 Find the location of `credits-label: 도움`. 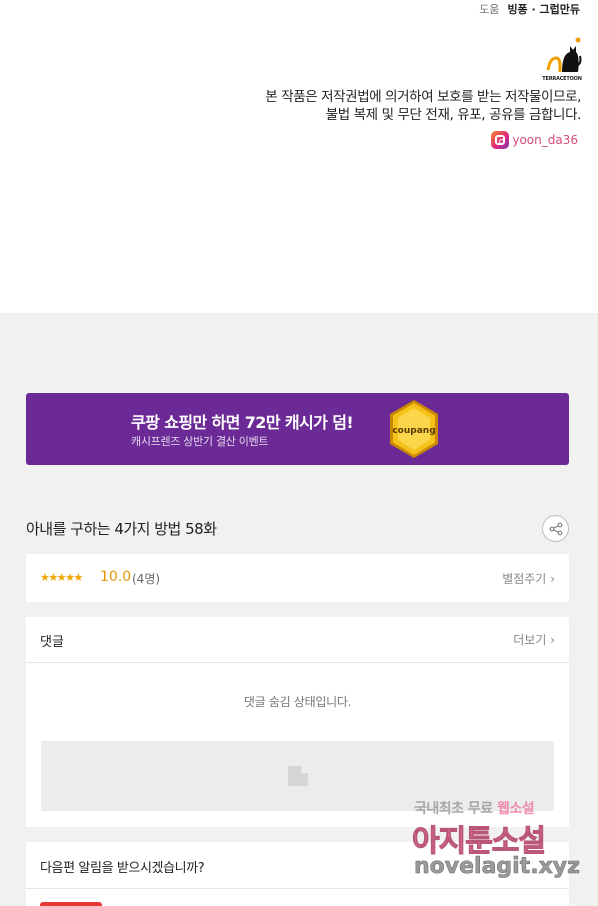

credits-label: 도움 is located at coordinates (489, 9).